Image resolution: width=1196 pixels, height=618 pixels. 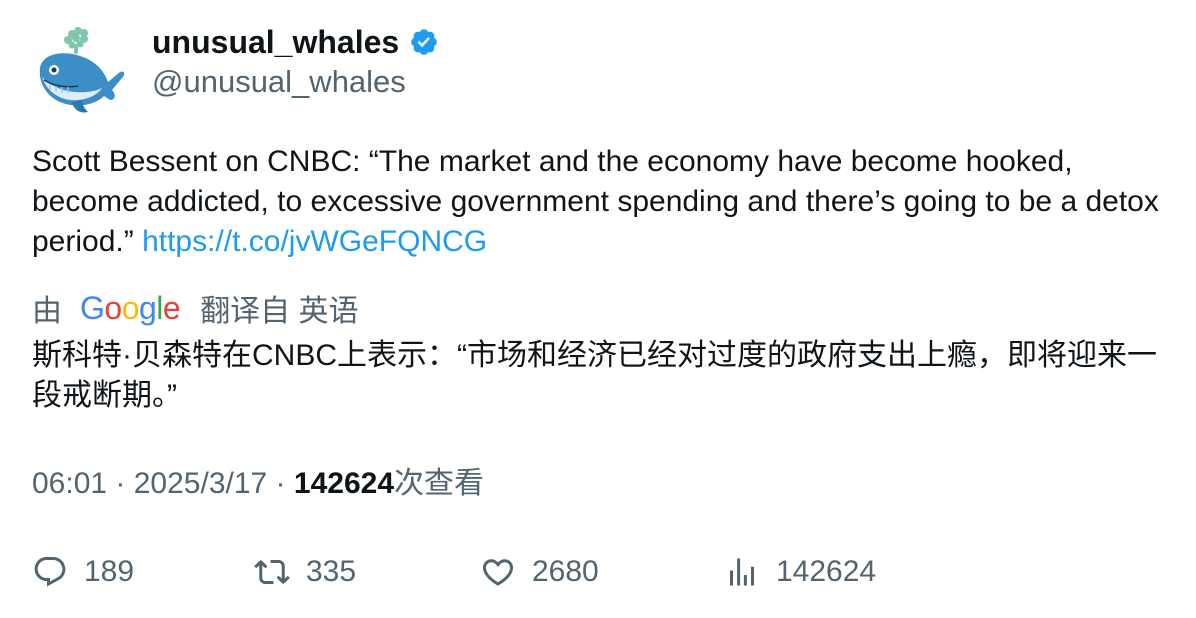 What do you see at coordinates (343, 483) in the screenshot?
I see `views-count: 142624` at bounding box center [343, 483].